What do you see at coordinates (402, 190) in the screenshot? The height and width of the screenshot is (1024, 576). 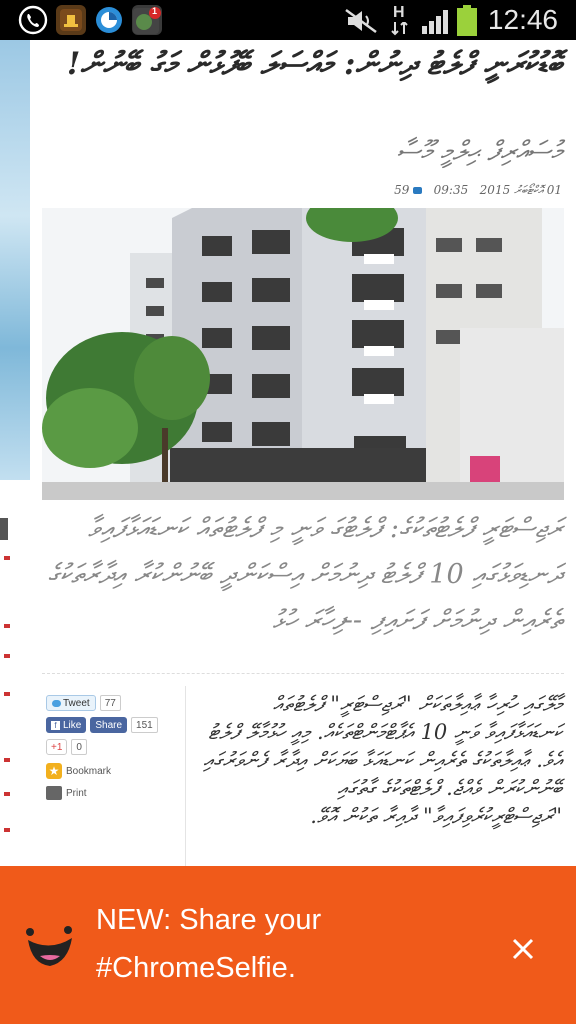 I see `article-views: 59` at bounding box center [402, 190].